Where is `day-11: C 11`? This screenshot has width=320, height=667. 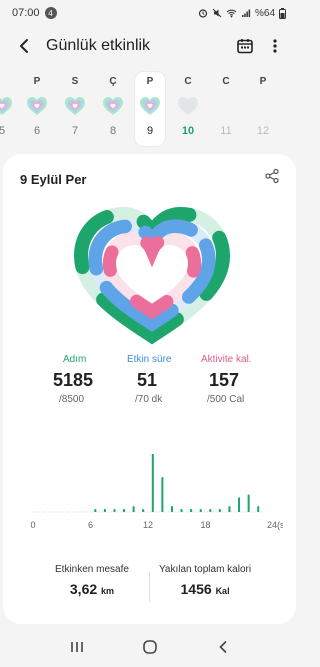 day-11: C 11 is located at coordinates (226, 109).